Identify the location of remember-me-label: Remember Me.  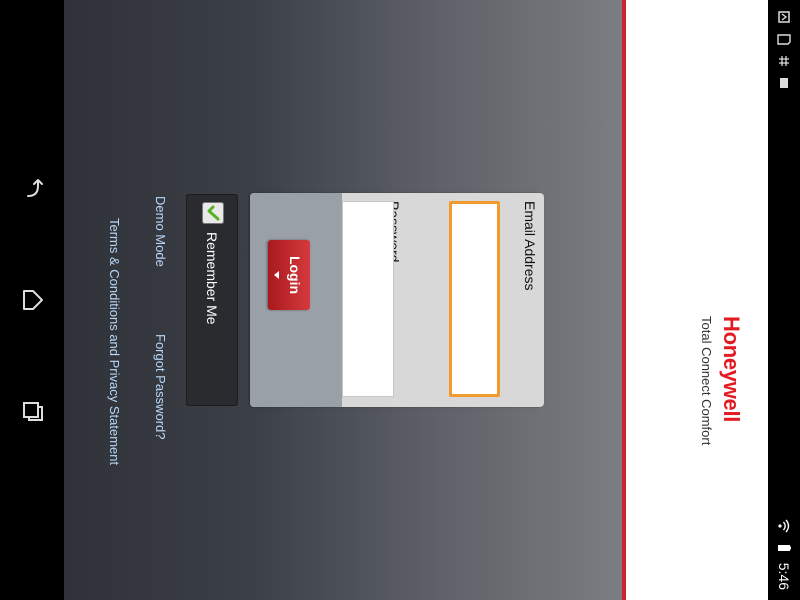
(212, 278).